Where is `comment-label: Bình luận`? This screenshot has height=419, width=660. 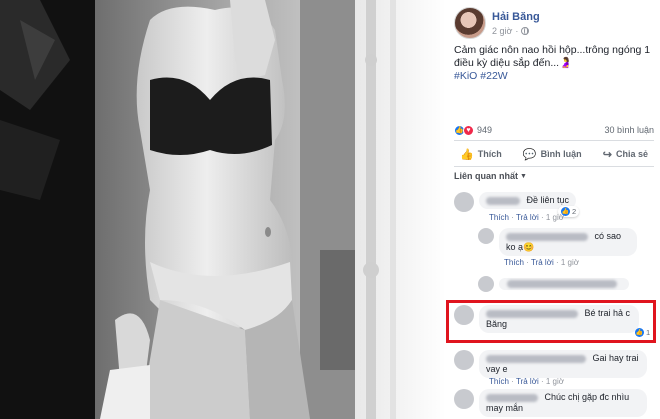
comment-label: Bình luận is located at coordinates (561, 154).